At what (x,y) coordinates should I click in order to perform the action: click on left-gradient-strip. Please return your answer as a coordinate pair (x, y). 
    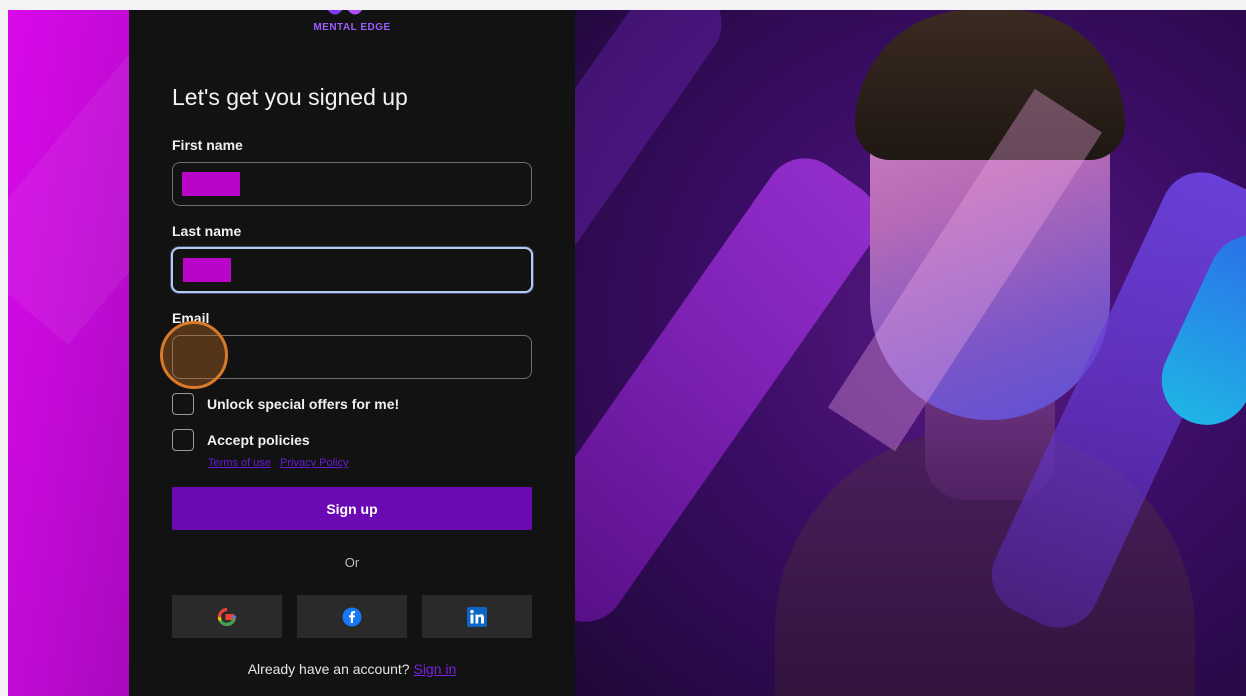
    Looking at the image, I should click on (68, 353).